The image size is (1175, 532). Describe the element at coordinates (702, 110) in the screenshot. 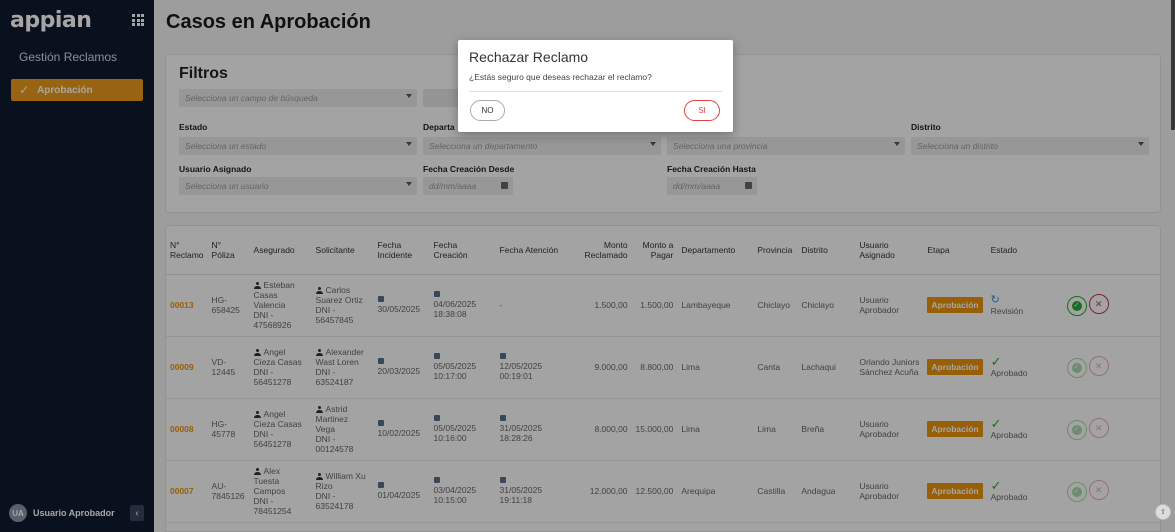

I see `si-button: SI` at that location.